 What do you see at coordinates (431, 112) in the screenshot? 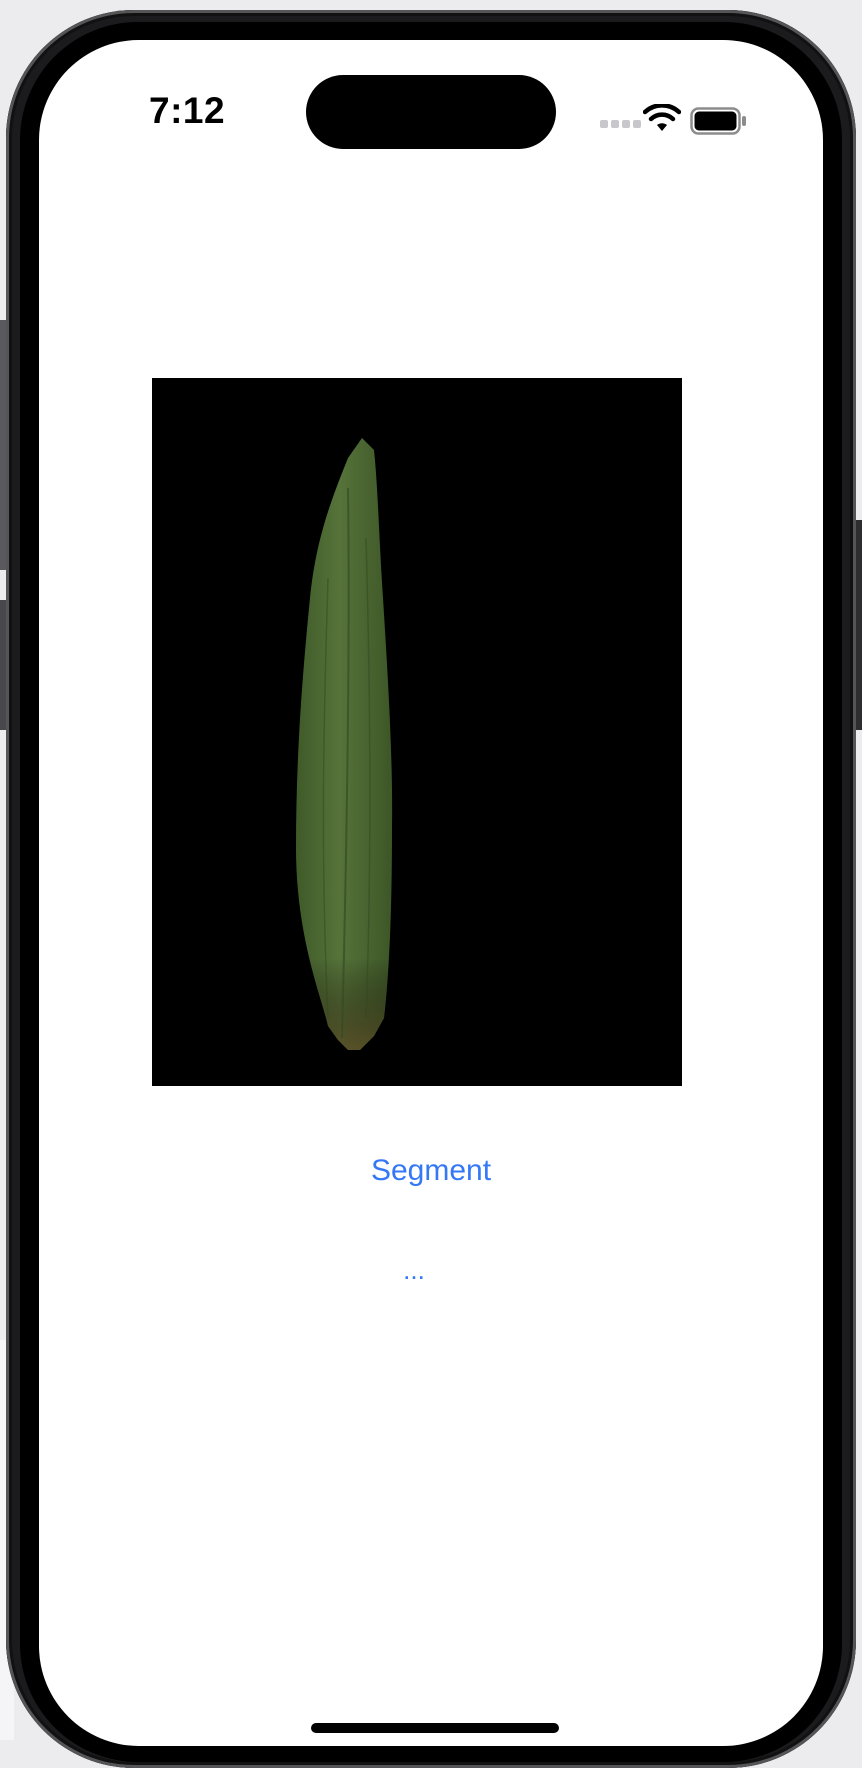
I see `dynamic-island` at bounding box center [431, 112].